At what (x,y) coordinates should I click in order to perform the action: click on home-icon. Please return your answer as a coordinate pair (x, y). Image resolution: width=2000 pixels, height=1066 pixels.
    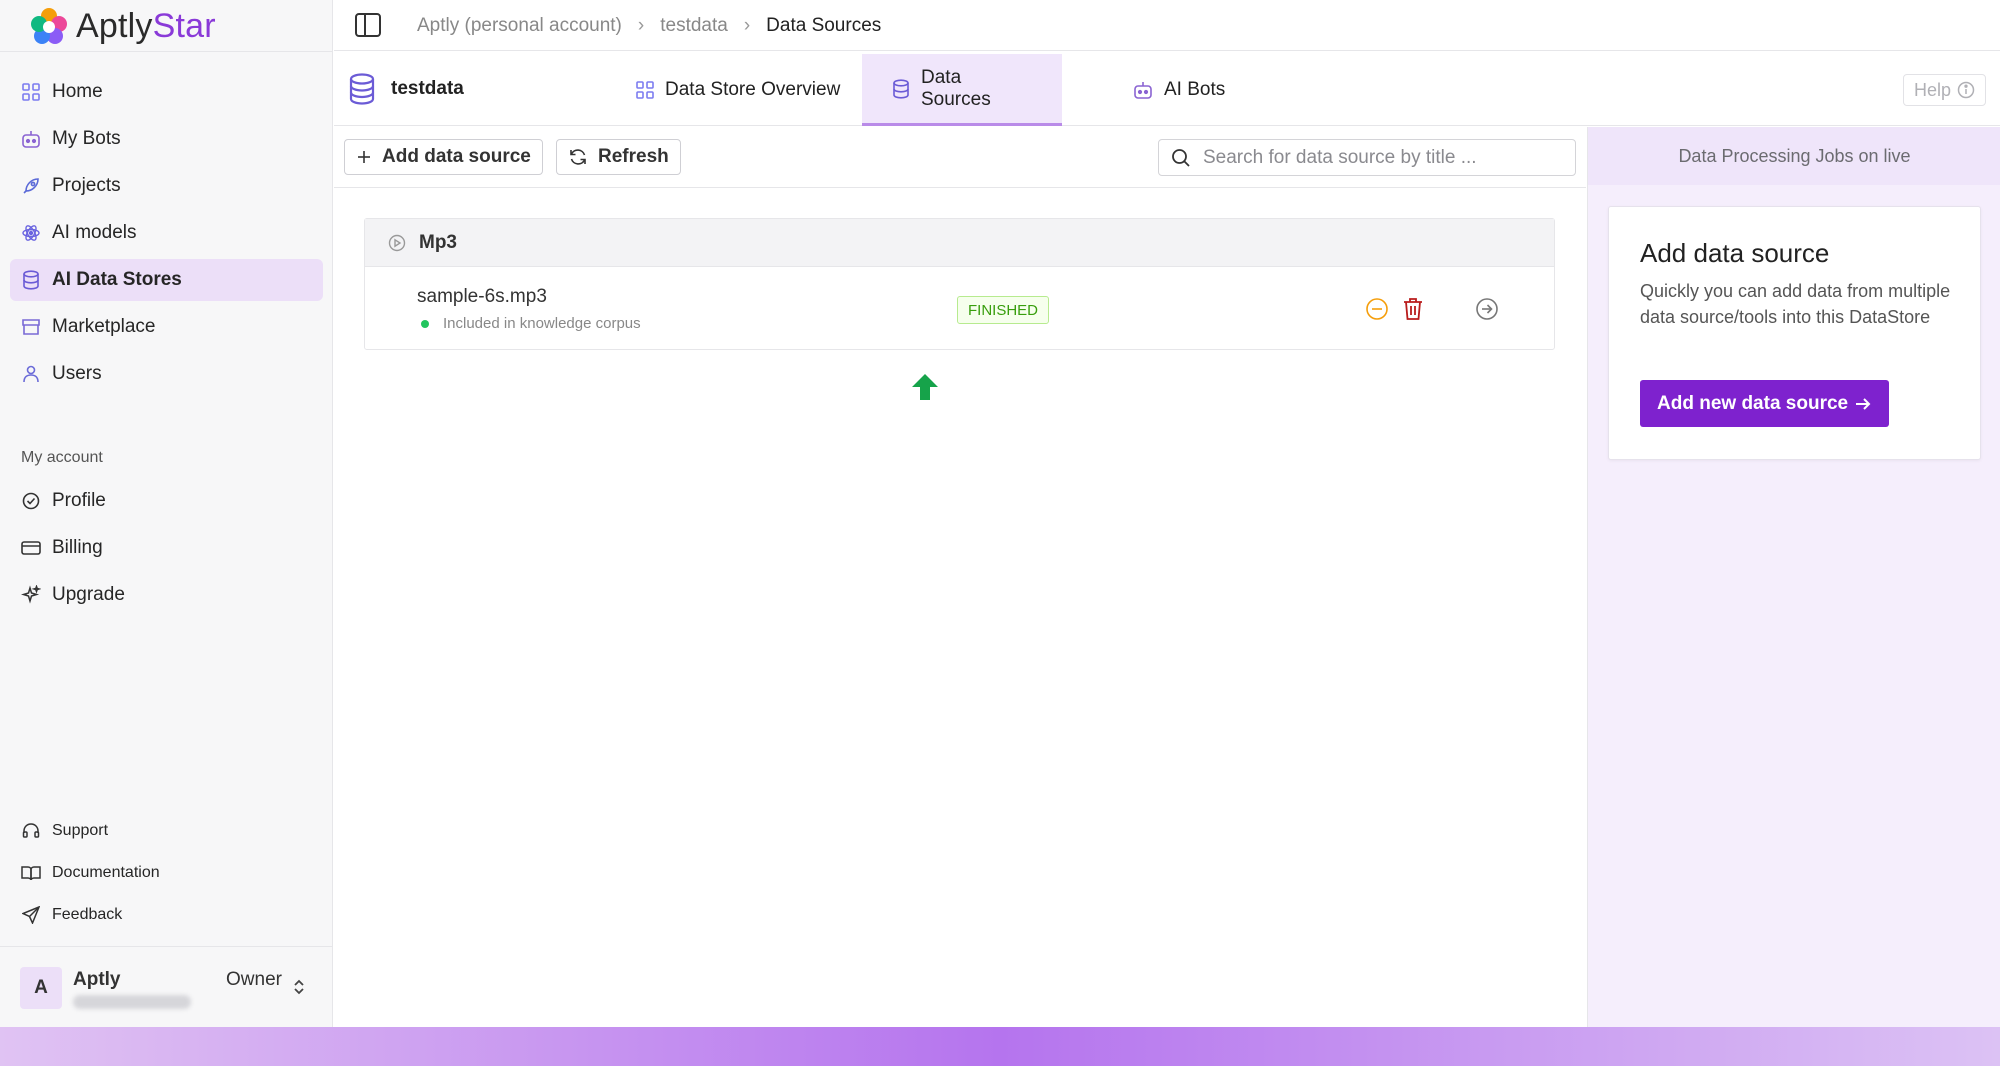
    Looking at the image, I should click on (31, 92).